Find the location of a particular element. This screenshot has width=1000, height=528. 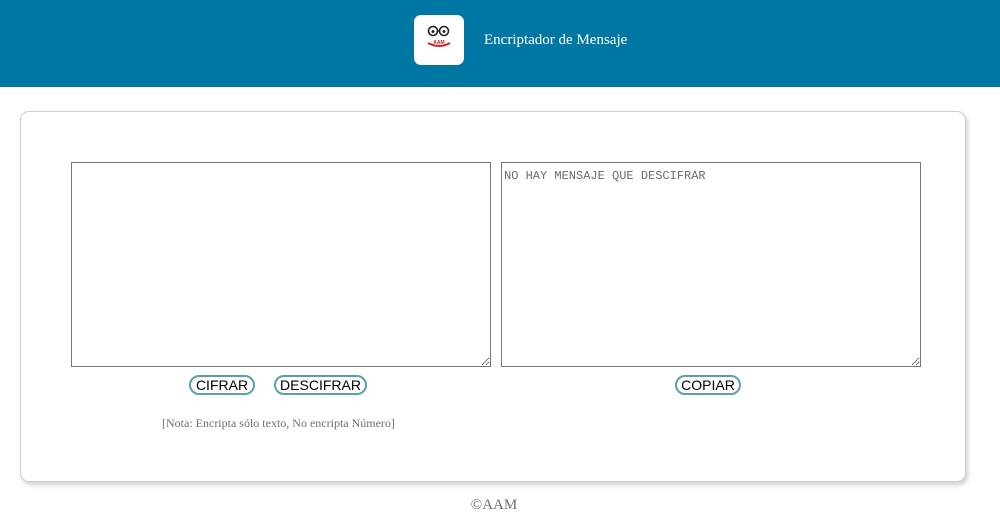

logo: AAM is located at coordinates (439, 40).